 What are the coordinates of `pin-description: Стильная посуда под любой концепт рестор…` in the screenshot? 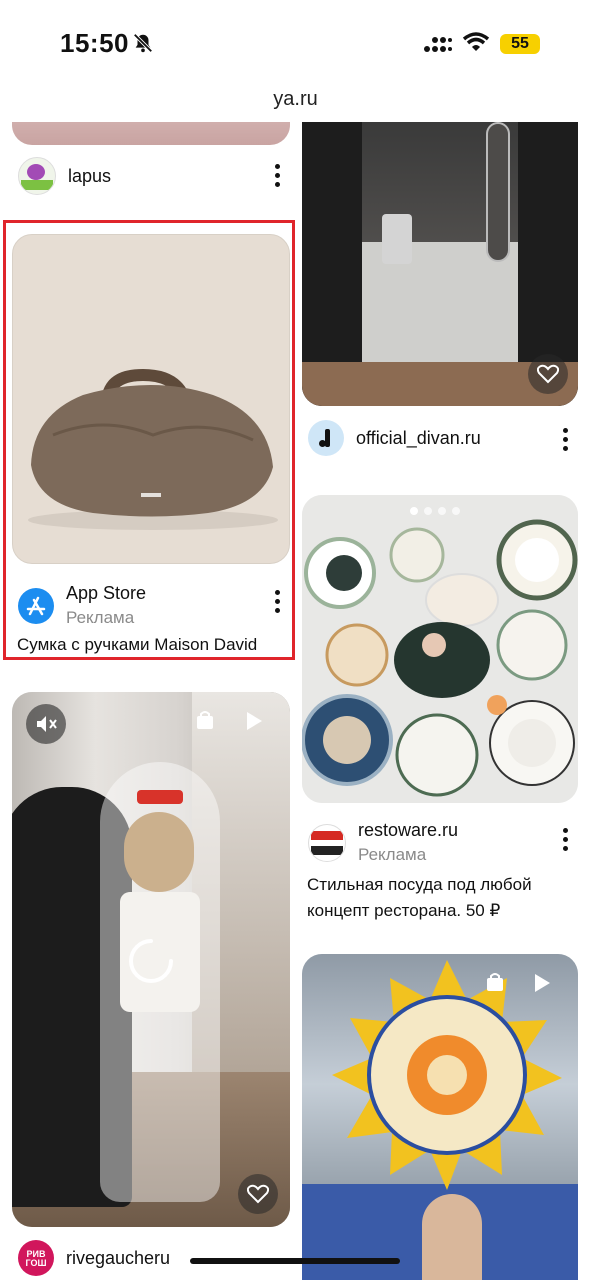 It's located at (419, 898).